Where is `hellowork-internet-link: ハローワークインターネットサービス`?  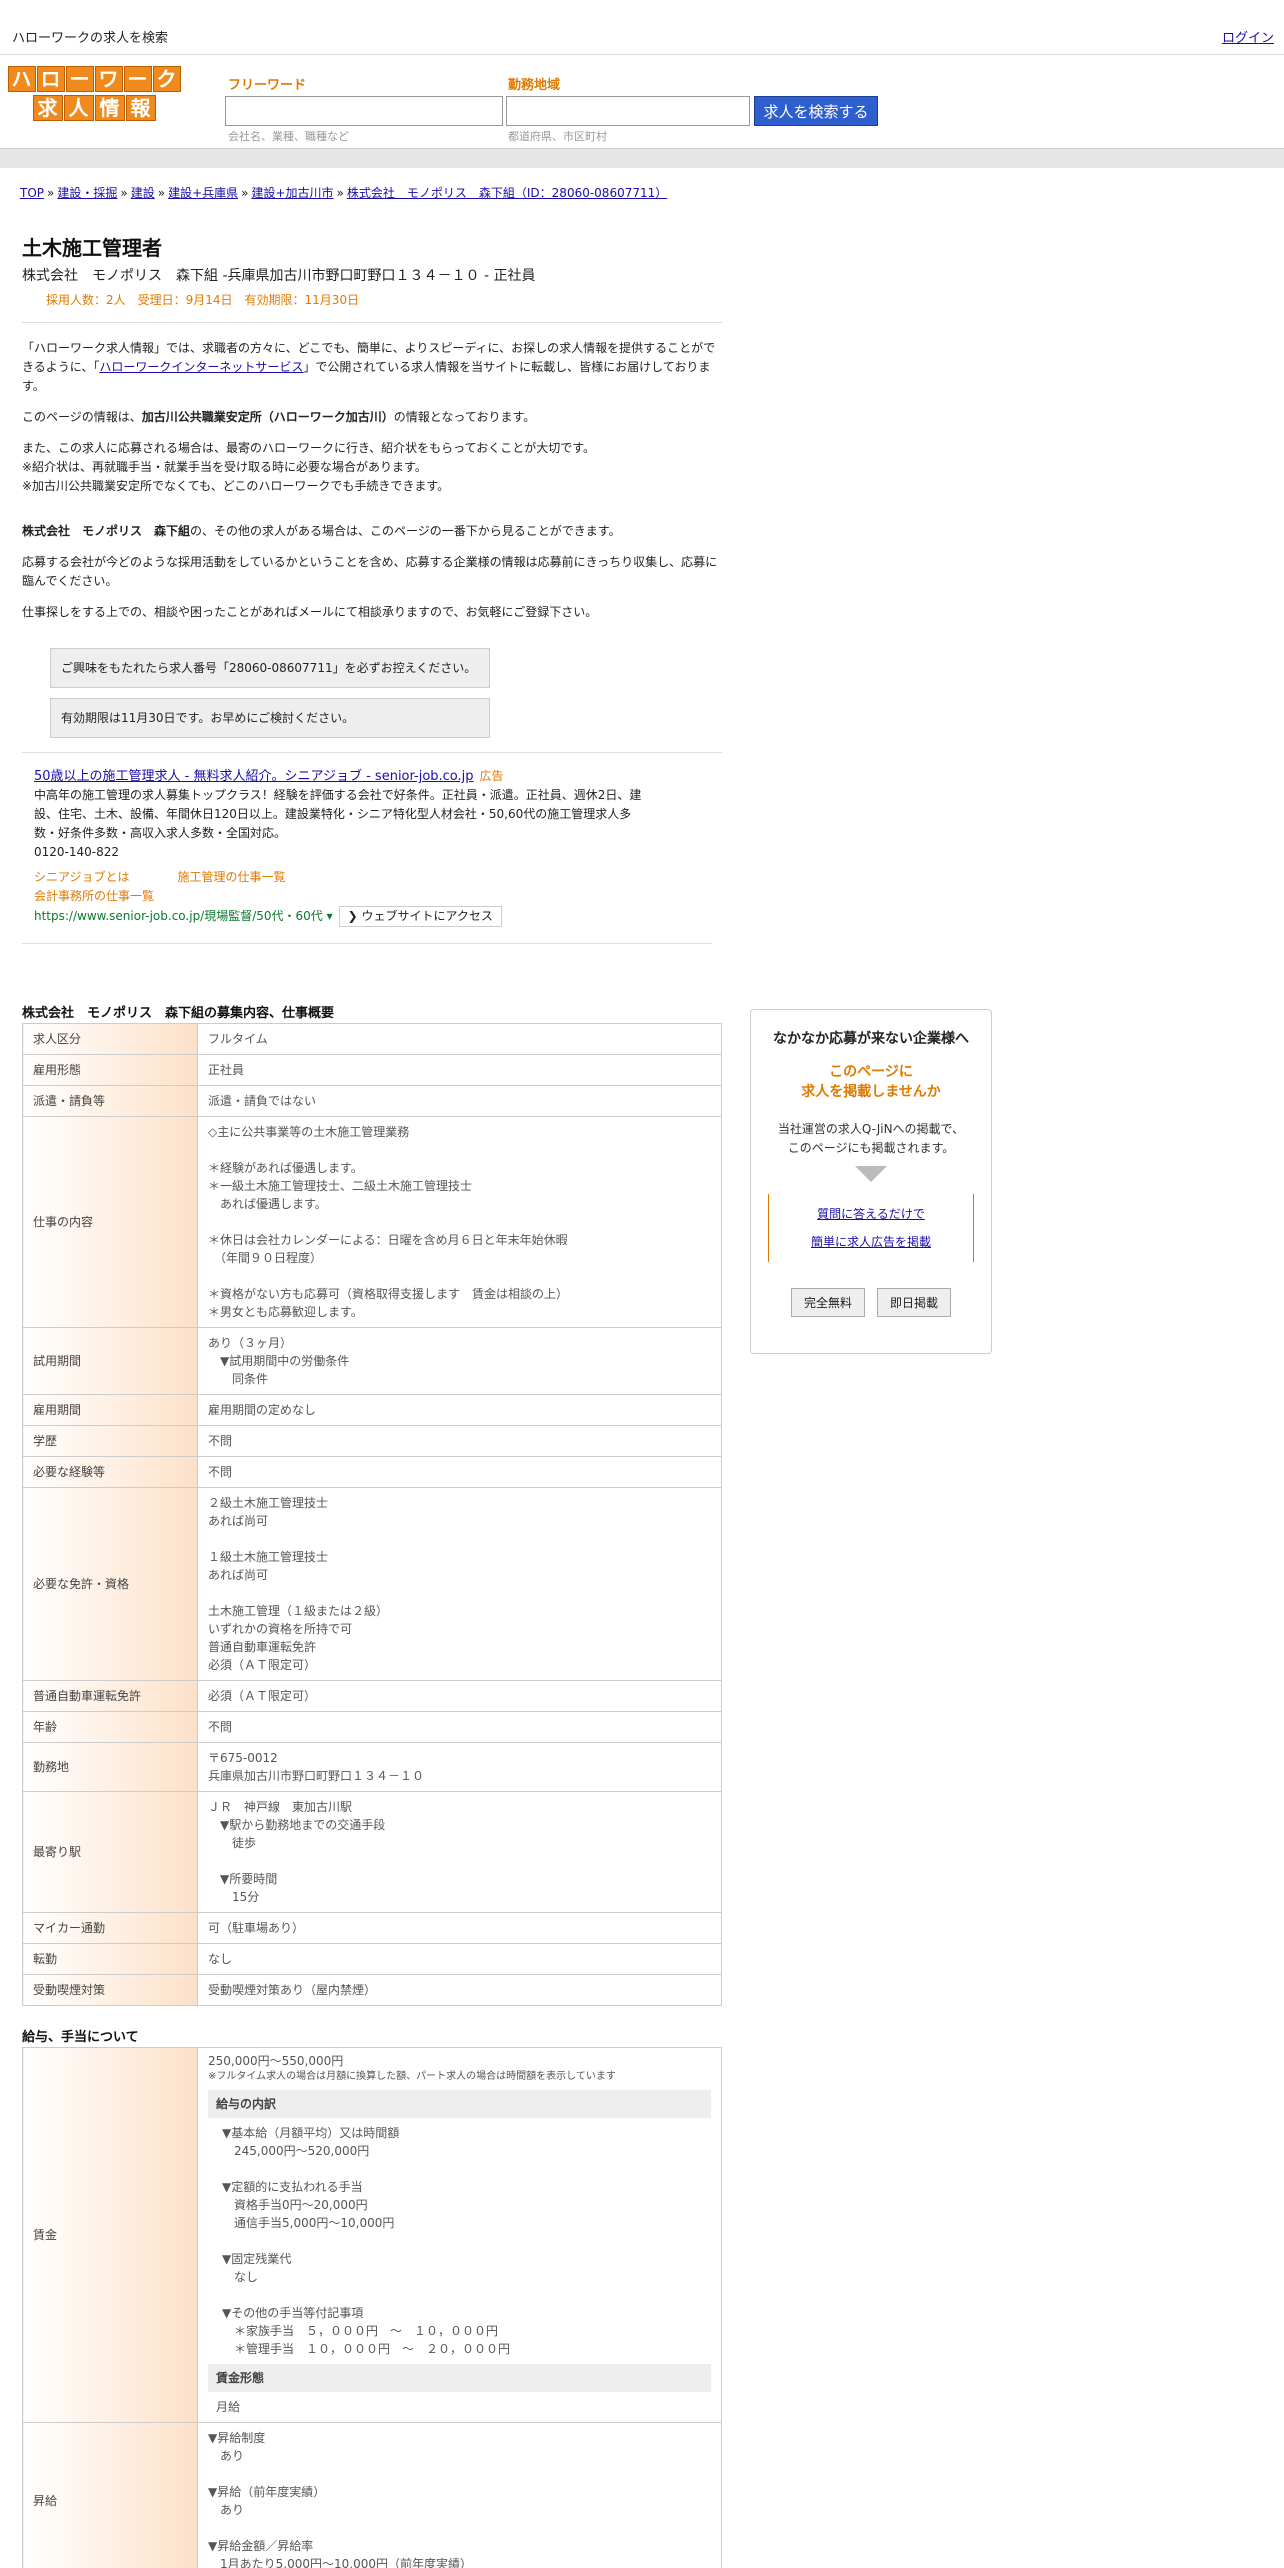 hellowork-internet-link: ハローワークインターネットサービス is located at coordinates (201, 367).